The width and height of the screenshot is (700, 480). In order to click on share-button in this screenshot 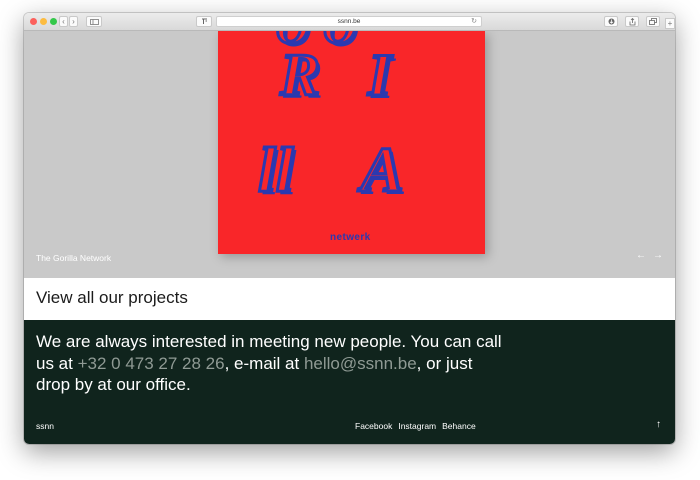, I will do `click(632, 21)`.